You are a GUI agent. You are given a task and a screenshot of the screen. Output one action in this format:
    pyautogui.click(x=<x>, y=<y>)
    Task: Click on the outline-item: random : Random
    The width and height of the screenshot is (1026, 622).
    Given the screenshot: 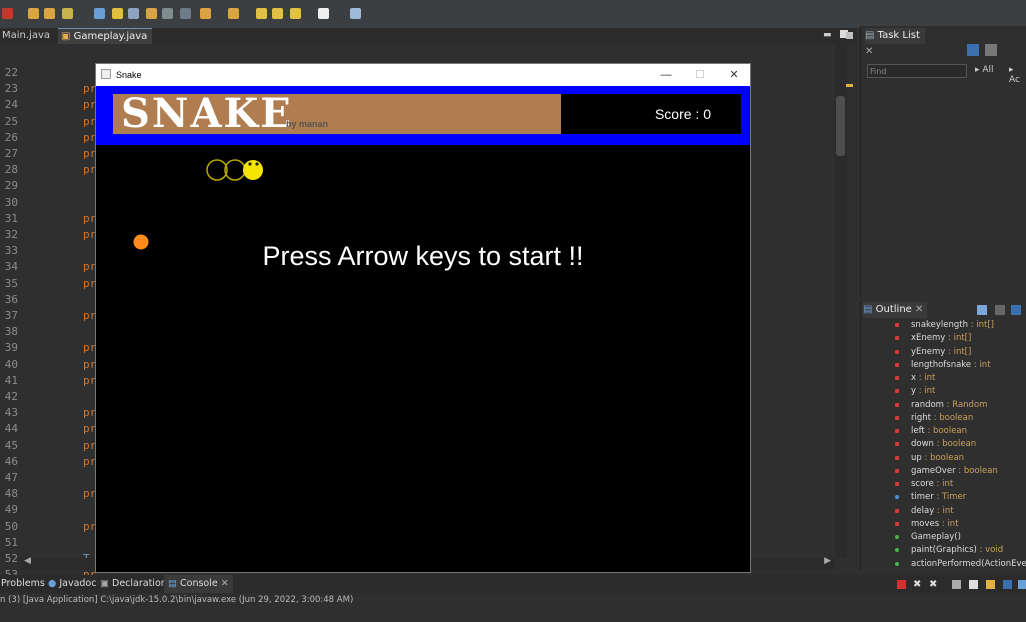 What is the action you would take?
    pyautogui.click(x=943, y=405)
    